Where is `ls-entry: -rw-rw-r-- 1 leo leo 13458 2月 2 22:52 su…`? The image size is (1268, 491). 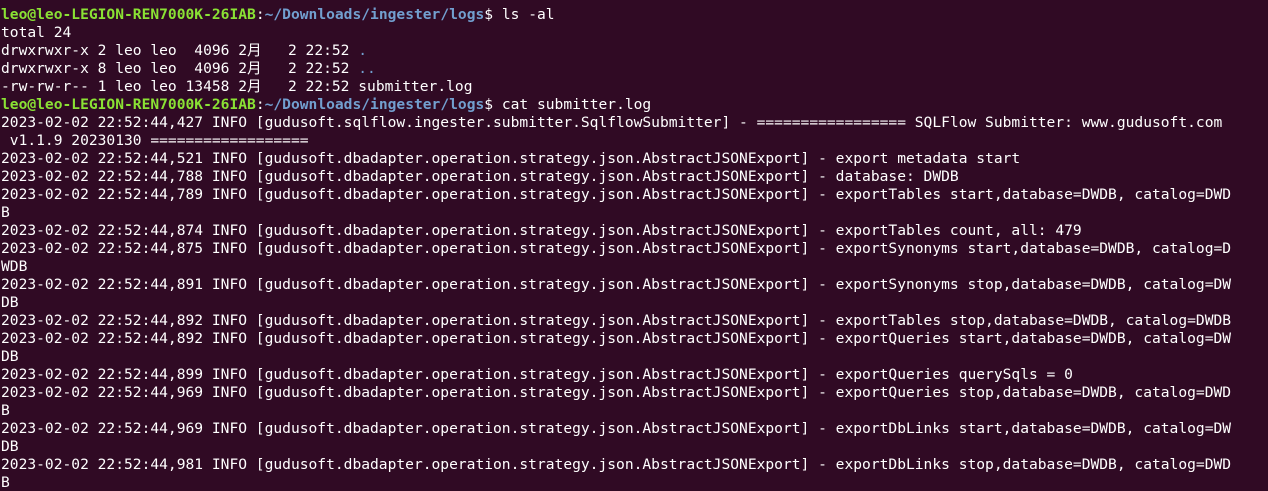
ls-entry: -rw-rw-r-- 1 leo leo 13458 2月 2 22:52 su… is located at coordinates (634, 87).